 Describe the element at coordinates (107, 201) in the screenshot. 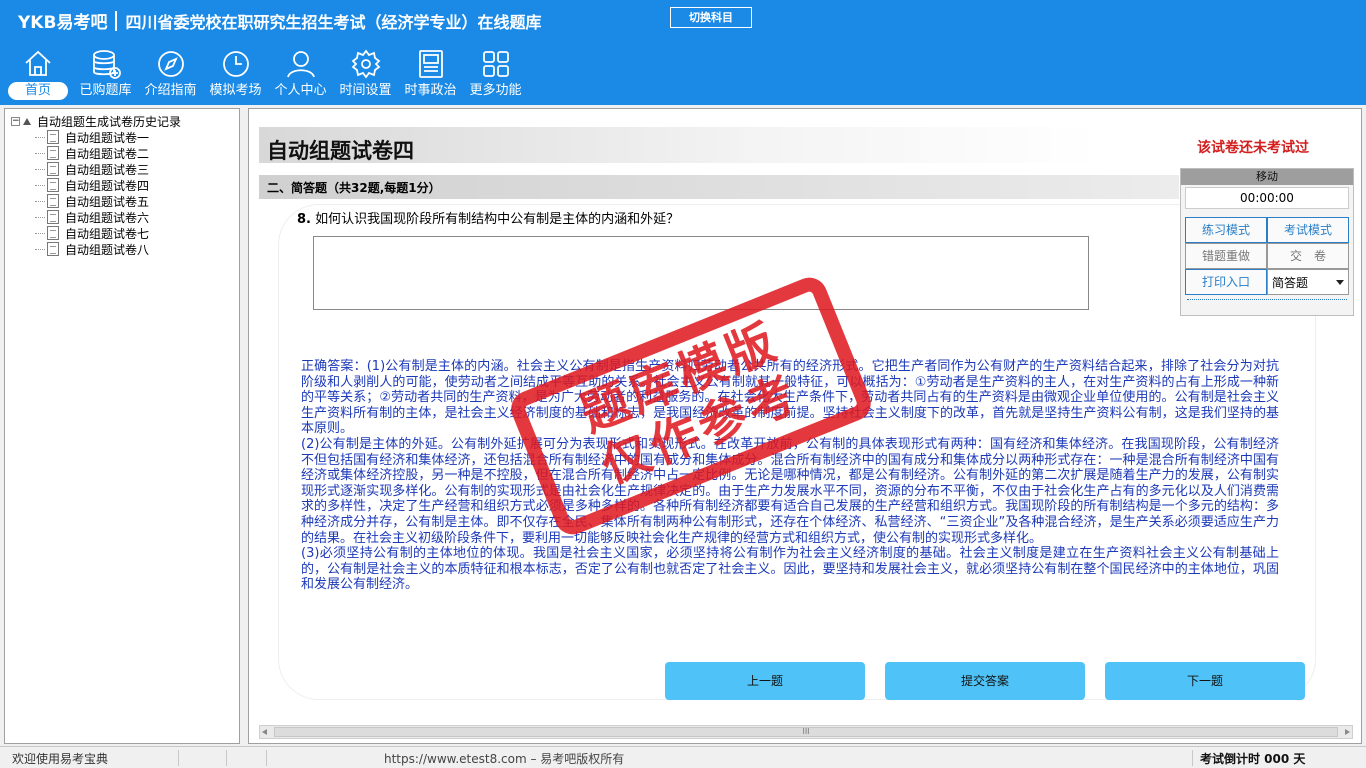

I see `tree-item-label: 自动组题试卷五` at that location.